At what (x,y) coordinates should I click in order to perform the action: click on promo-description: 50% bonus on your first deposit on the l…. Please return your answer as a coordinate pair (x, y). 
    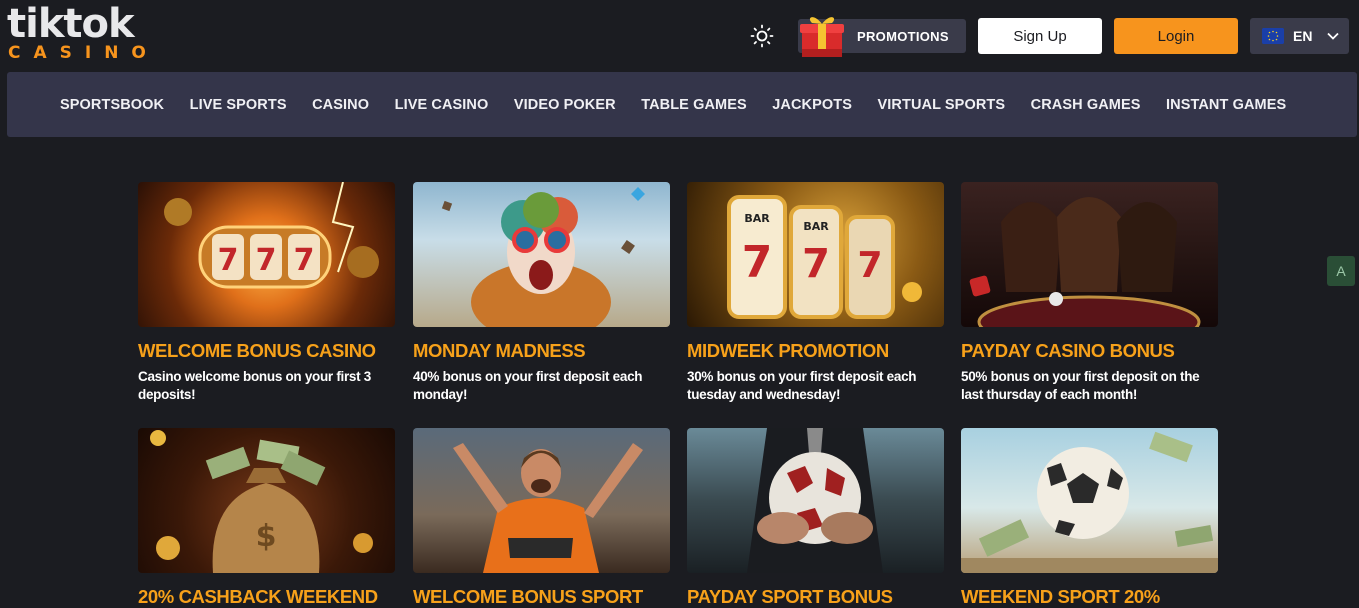
    Looking at the image, I should click on (1080, 385).